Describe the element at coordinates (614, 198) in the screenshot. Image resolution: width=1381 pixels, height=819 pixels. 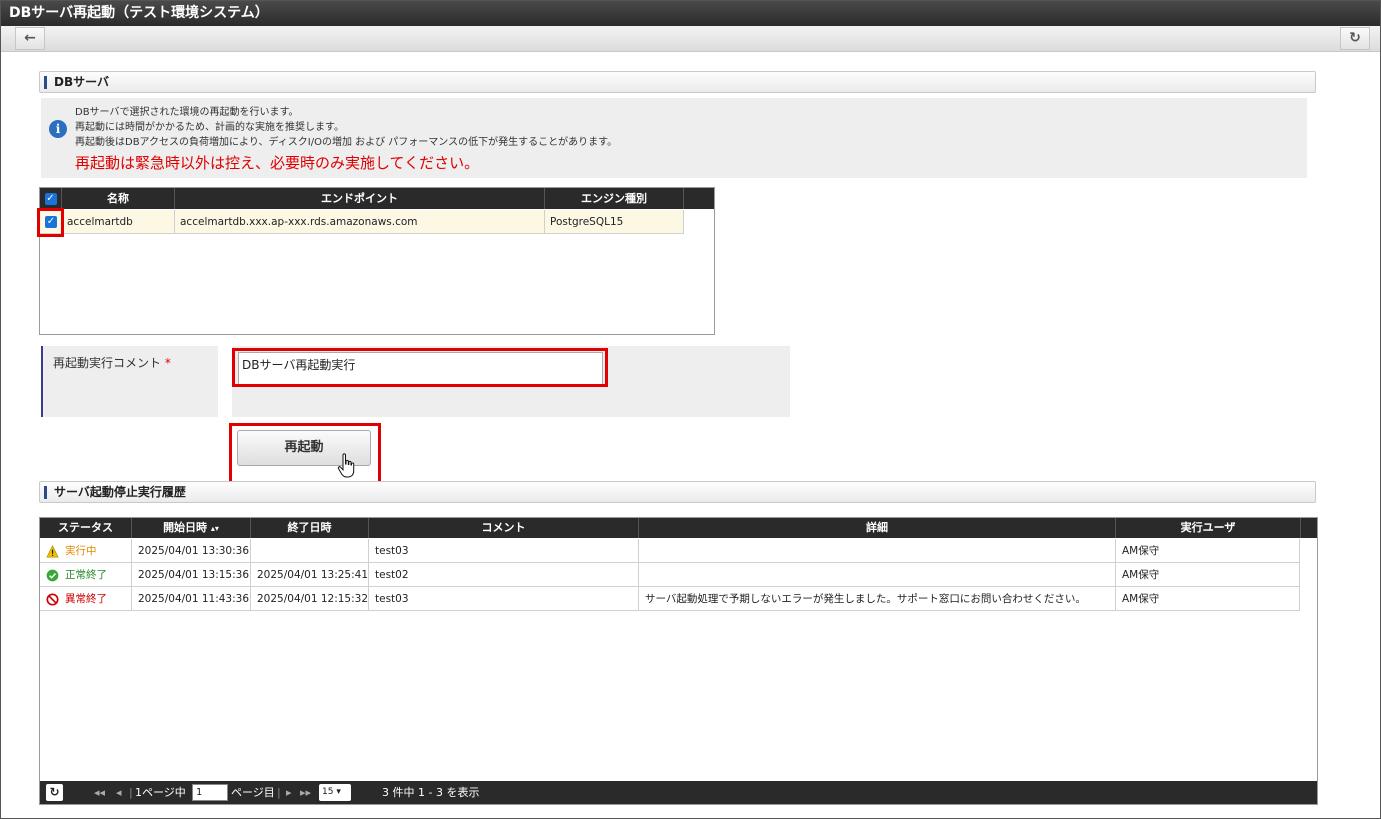
I see `column-header-engine: エンジン種別` at that location.